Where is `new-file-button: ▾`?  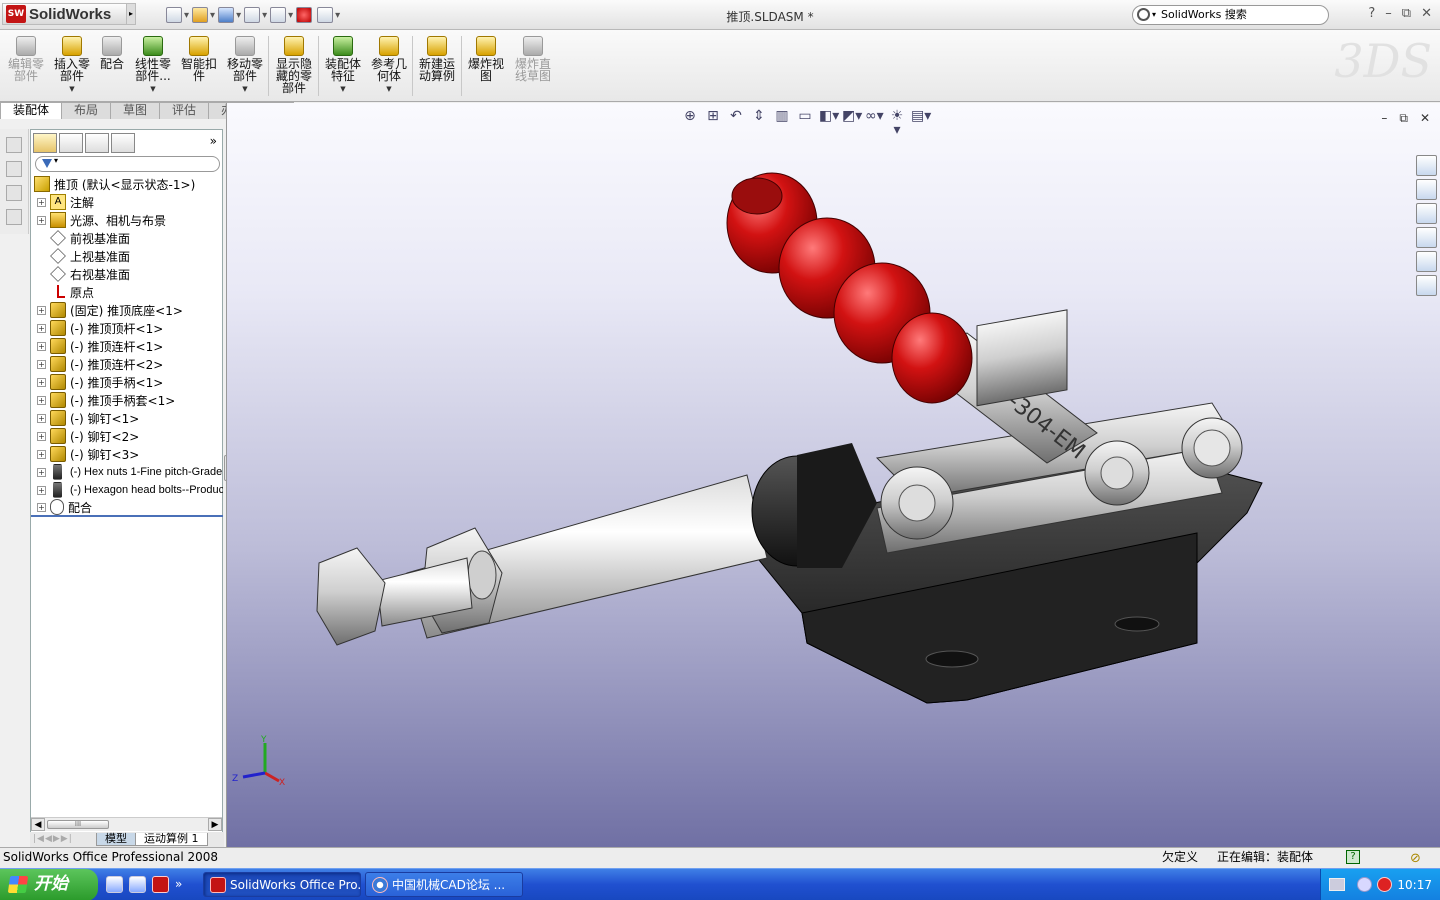
new-file-button: ▾ is located at coordinates (177, 15).